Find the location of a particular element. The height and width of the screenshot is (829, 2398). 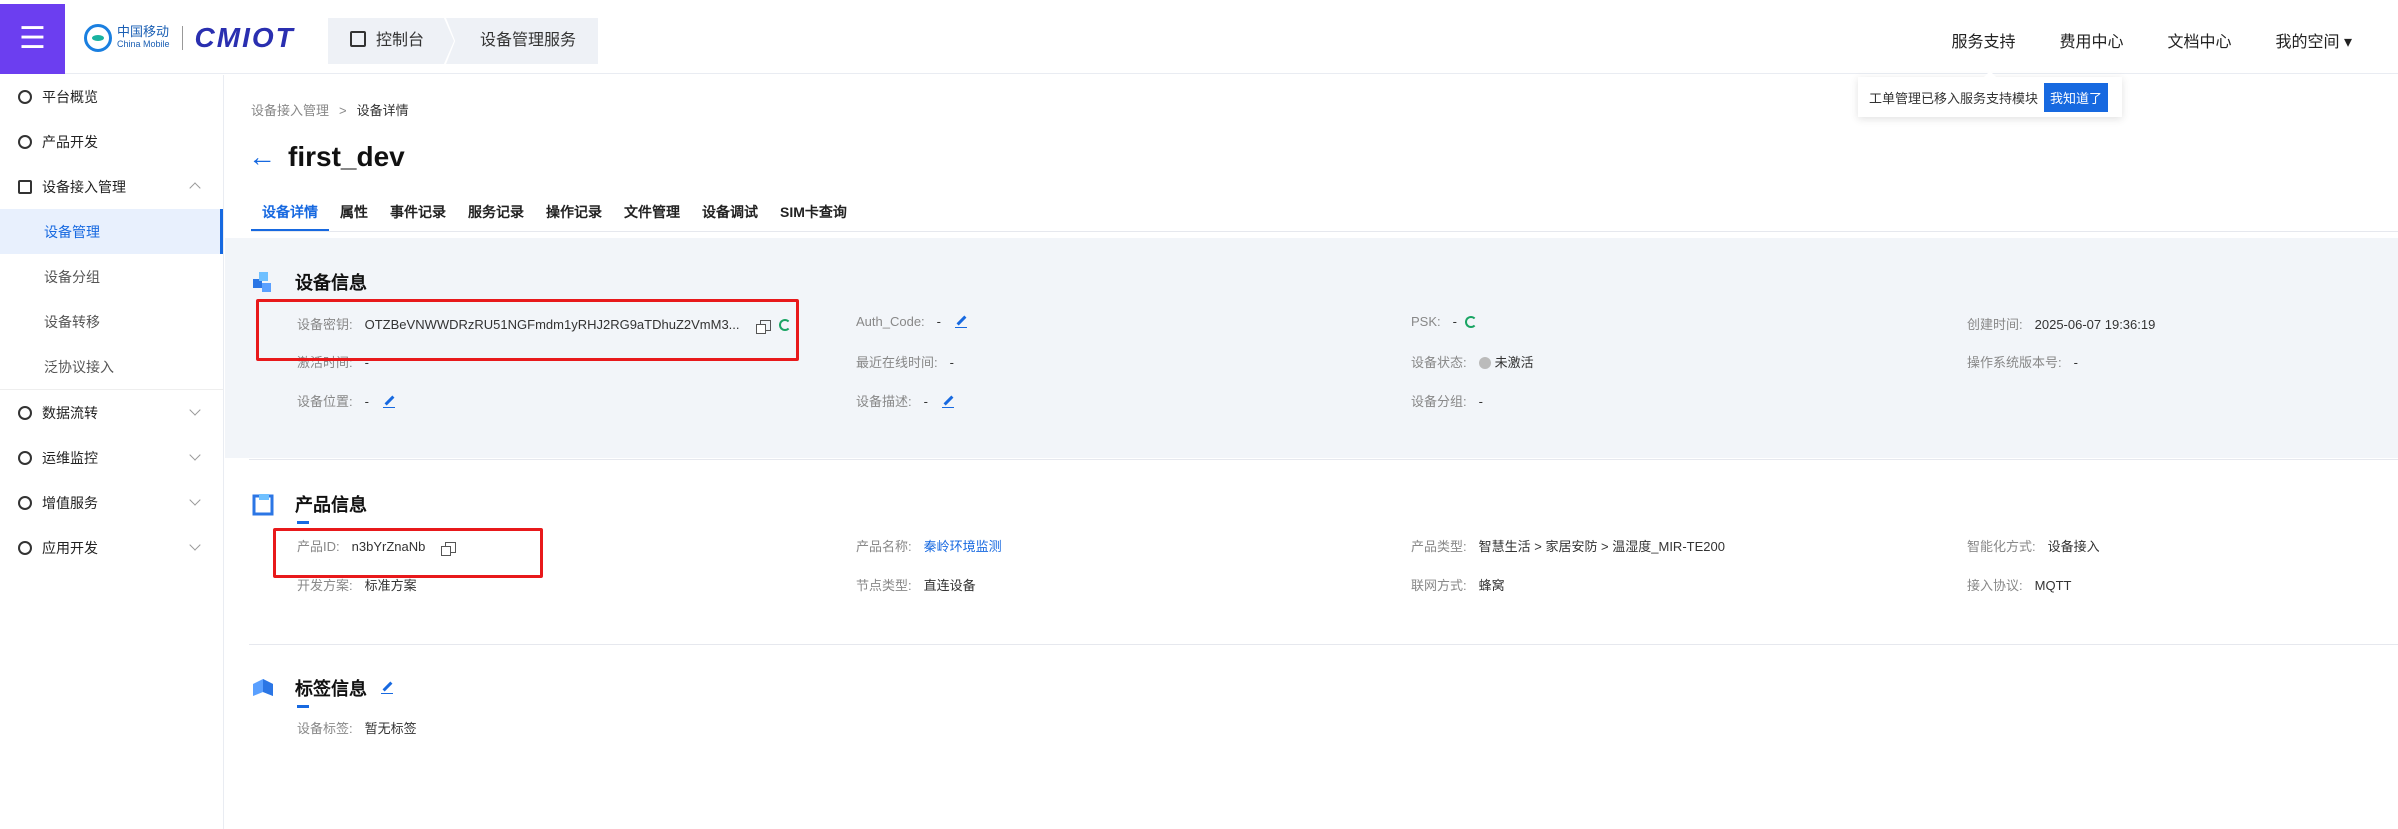

breadcrumb-parent: 设备接入管理 is located at coordinates (290, 110).